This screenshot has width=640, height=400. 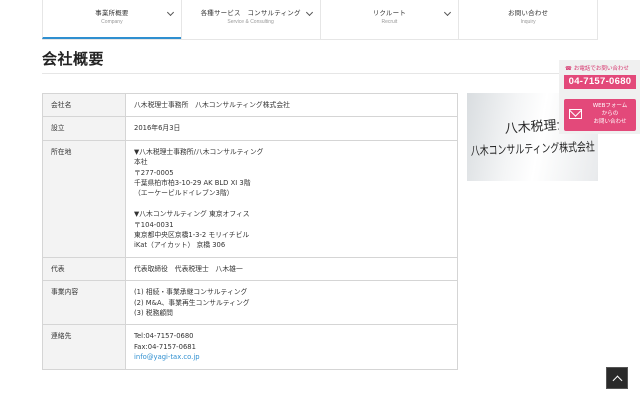 What do you see at coordinates (192, 302) in the screenshot?
I see `business-line: (2) M&A、事業再生コンサルティング` at bounding box center [192, 302].